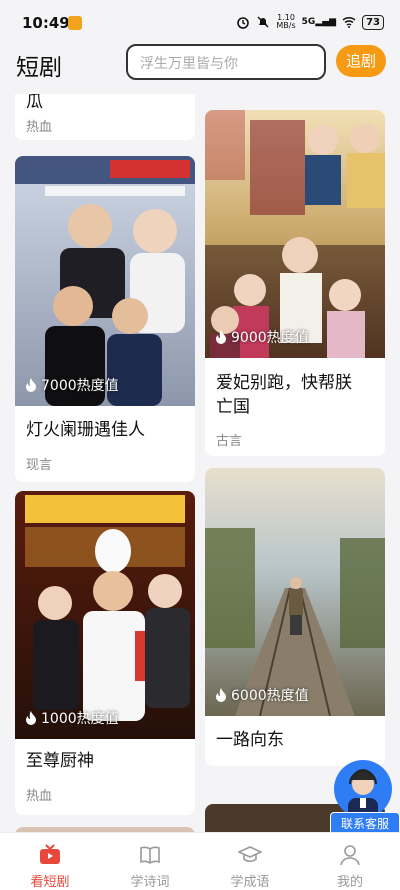  What do you see at coordinates (349, 882) in the screenshot?
I see `tab-label: 我的` at bounding box center [349, 882].